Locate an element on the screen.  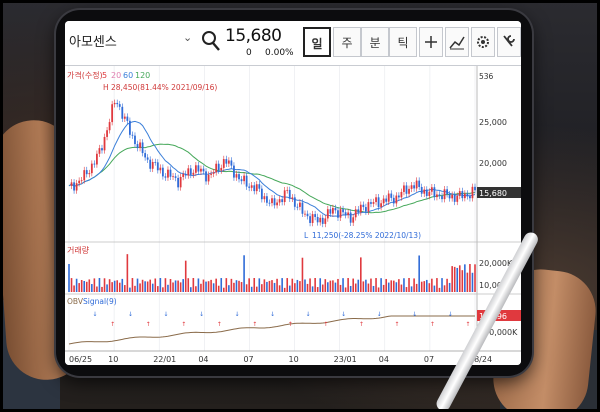
search-icon is located at coordinates (211, 41).